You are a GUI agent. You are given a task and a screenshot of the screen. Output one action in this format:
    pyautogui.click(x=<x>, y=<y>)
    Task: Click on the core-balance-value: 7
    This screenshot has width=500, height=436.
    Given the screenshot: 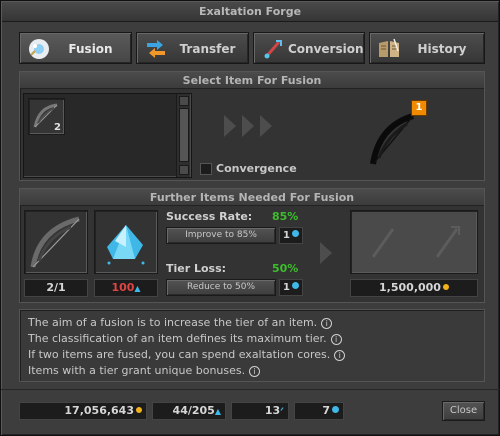 What is the action you would take?
    pyautogui.click(x=326, y=410)
    